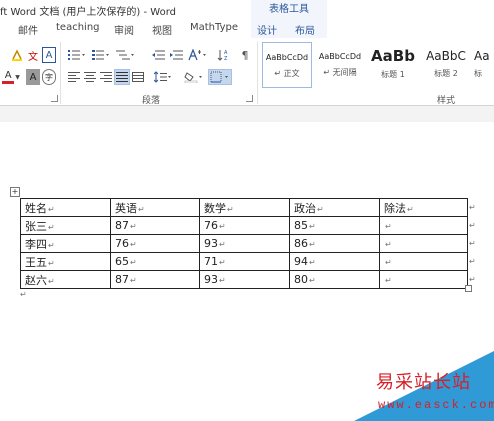 This screenshot has width=494, height=421. Describe the element at coordinates (340, 72) in the screenshot. I see `style-name: ↵ 无间隔` at that location.